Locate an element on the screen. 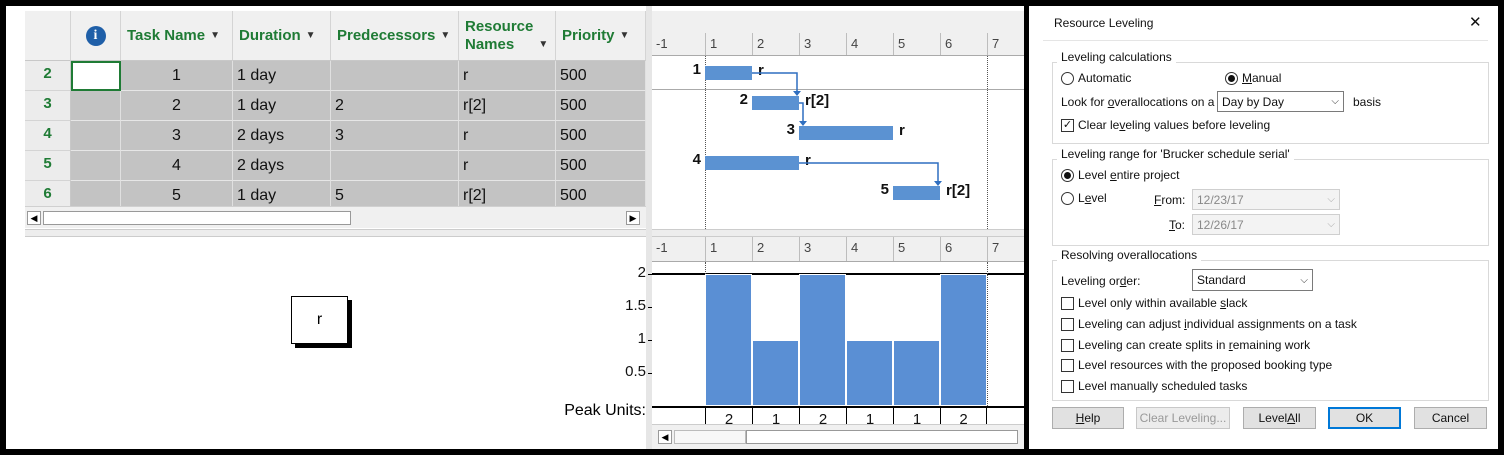 This screenshot has height=455, width=1504. close-icon: ✕ is located at coordinates (1475, 22).